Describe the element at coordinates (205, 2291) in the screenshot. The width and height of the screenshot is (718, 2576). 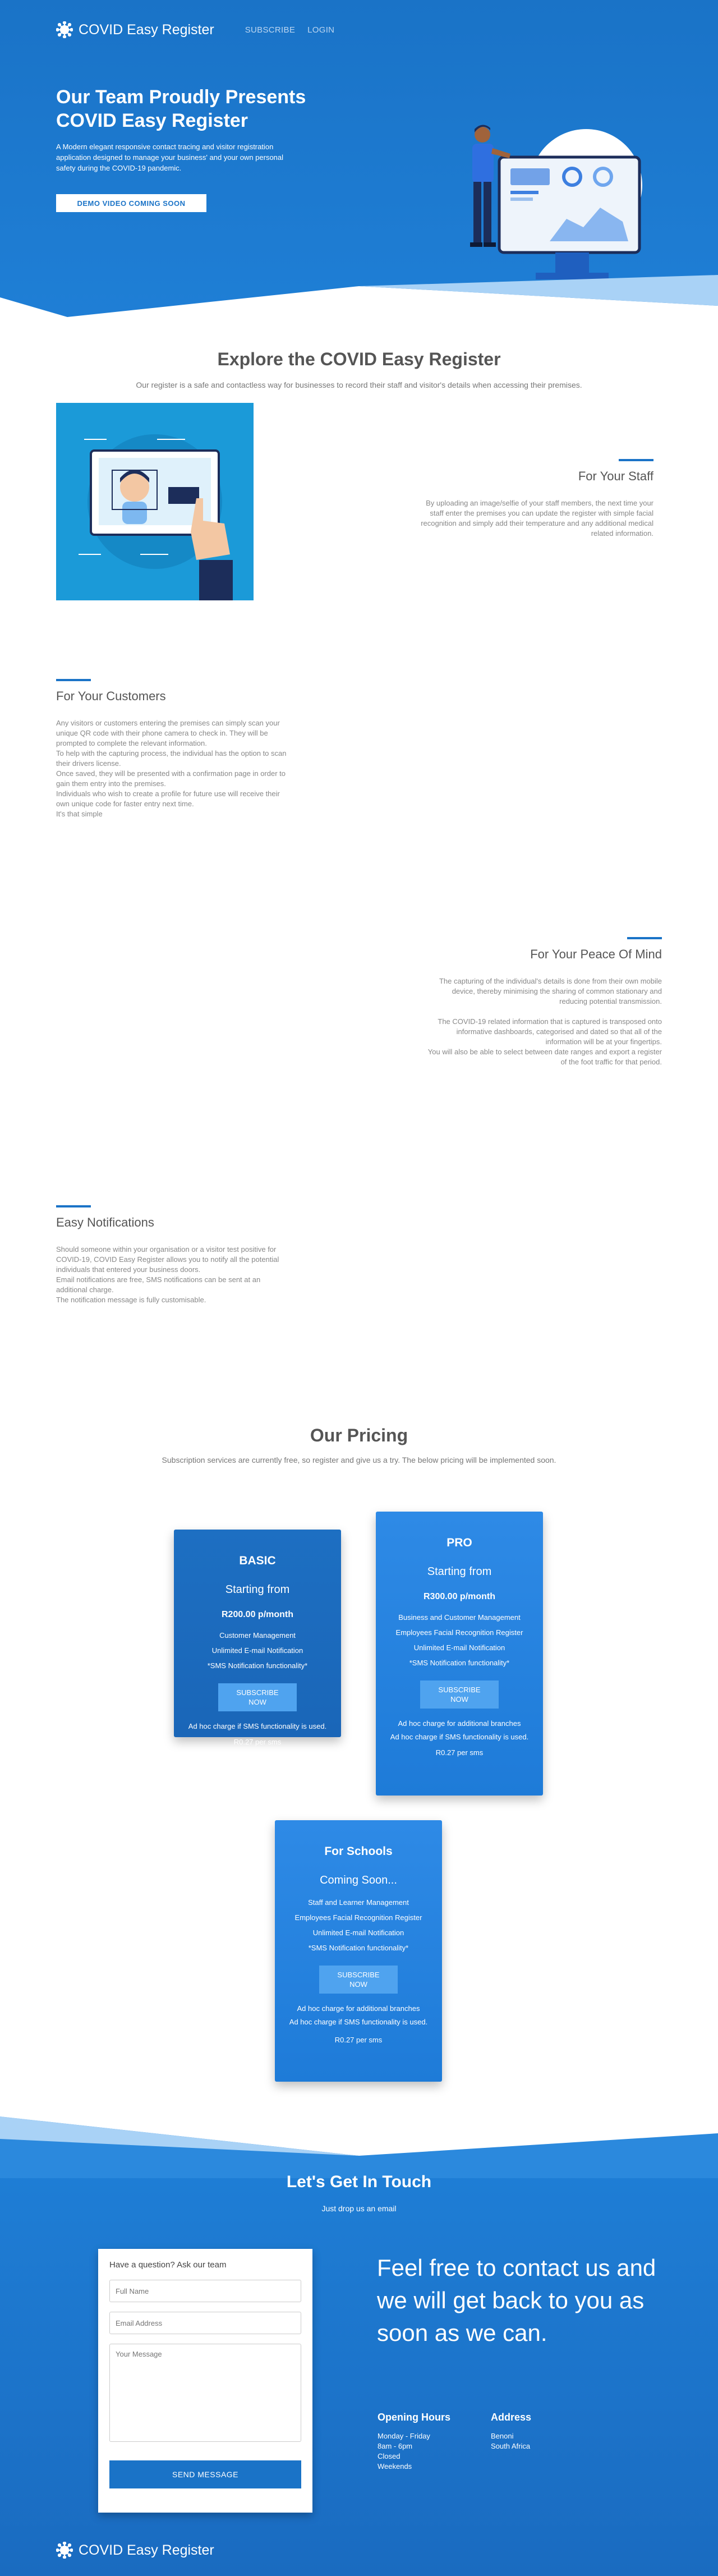
I see `full-name-field` at that location.